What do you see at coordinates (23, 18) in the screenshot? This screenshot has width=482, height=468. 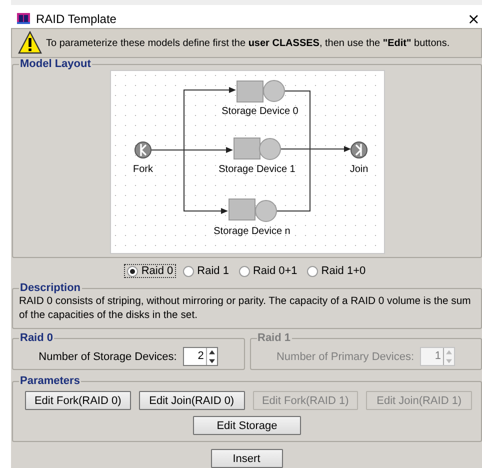 I see `app-icon` at bounding box center [23, 18].